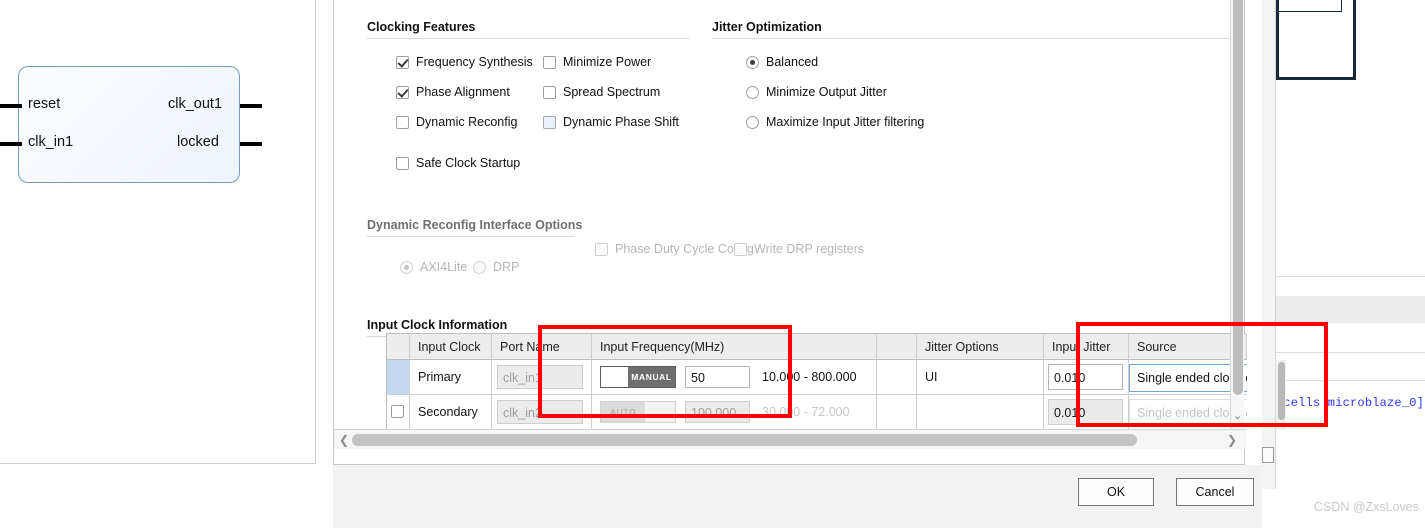 Image resolution: width=1425 pixels, height=528 pixels. Describe the element at coordinates (451, 412) in the screenshot. I see `cell-input-clock-secondary: Secondary` at that location.